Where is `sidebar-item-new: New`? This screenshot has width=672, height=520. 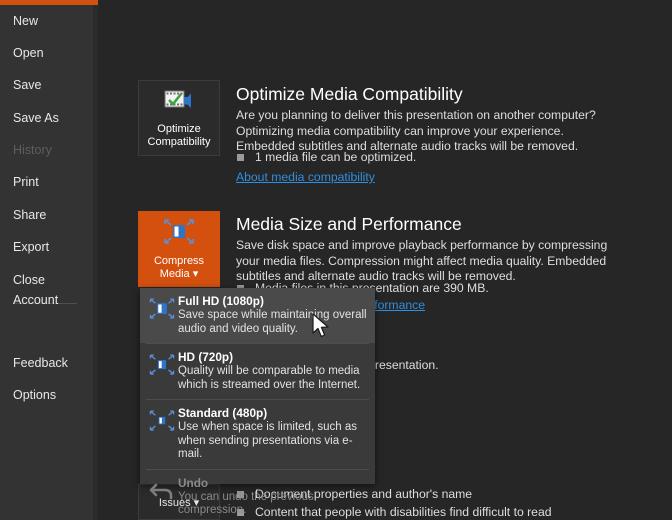 sidebar-item-new: New is located at coordinates (46, 21).